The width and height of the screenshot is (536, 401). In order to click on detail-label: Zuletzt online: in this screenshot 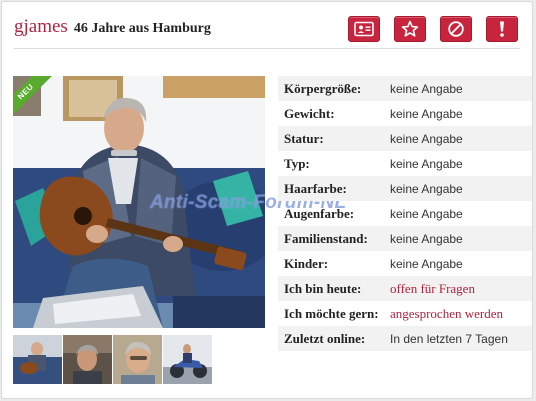, I will do `click(325, 338)`.